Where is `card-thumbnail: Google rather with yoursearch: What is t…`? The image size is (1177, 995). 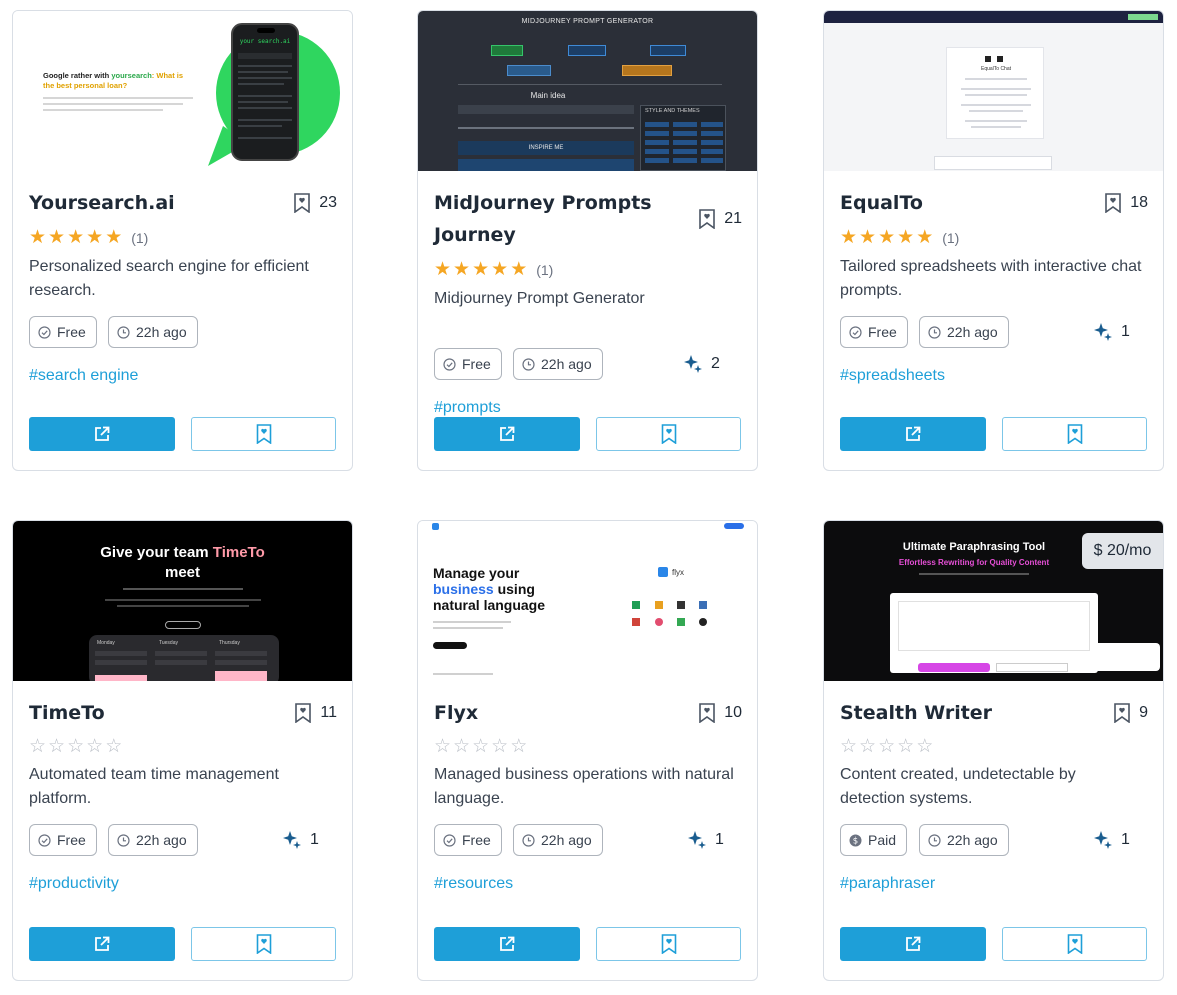 card-thumbnail: Google rather with yoursearch: What is t… is located at coordinates (182, 91).